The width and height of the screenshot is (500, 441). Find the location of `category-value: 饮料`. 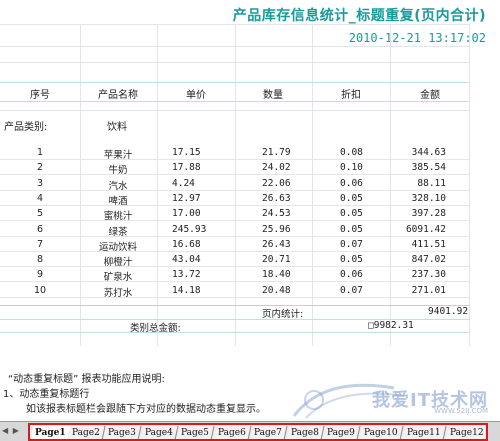

category-value: 饮料 is located at coordinates (117, 127).